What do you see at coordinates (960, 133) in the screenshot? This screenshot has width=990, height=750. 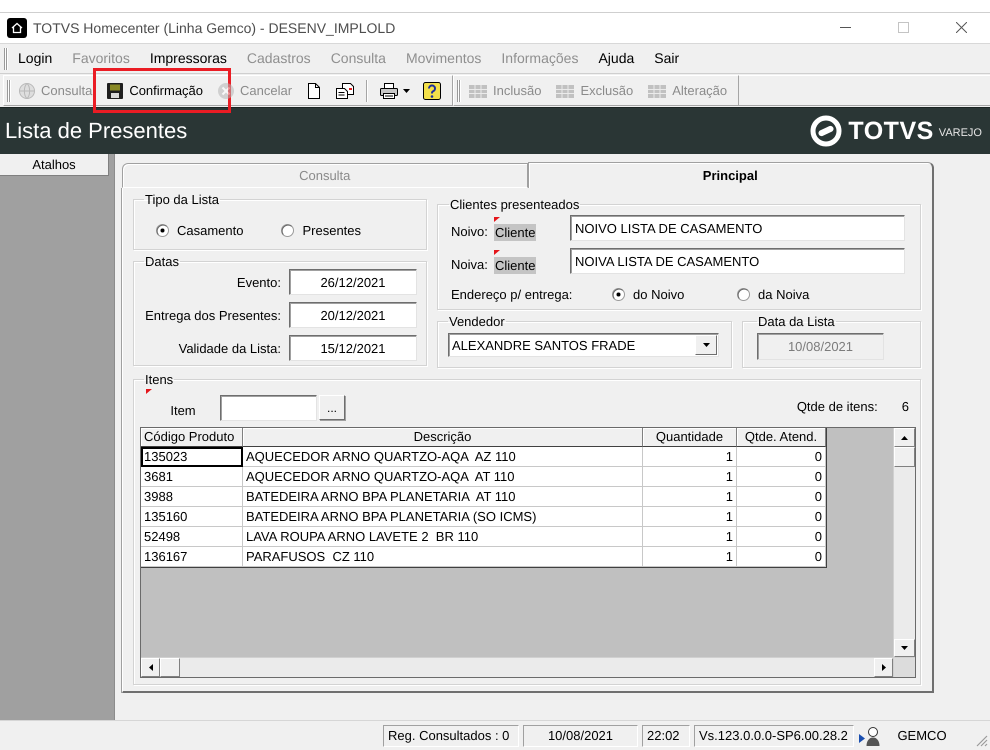 I see `brand-suffix: VAREJO` at bounding box center [960, 133].